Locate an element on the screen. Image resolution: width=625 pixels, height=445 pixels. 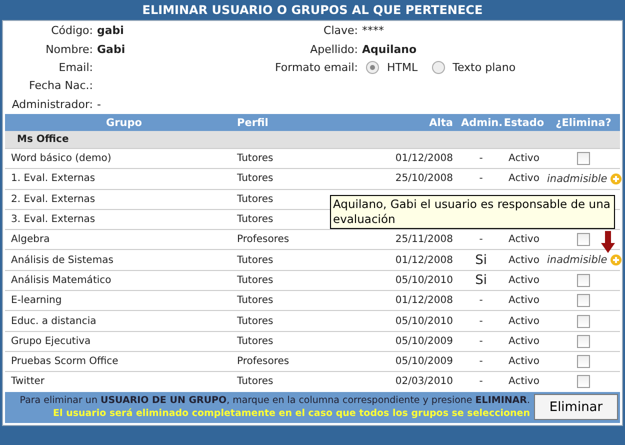
table-cell-text: Pruebas Scorm Office is located at coordinates (65, 362).